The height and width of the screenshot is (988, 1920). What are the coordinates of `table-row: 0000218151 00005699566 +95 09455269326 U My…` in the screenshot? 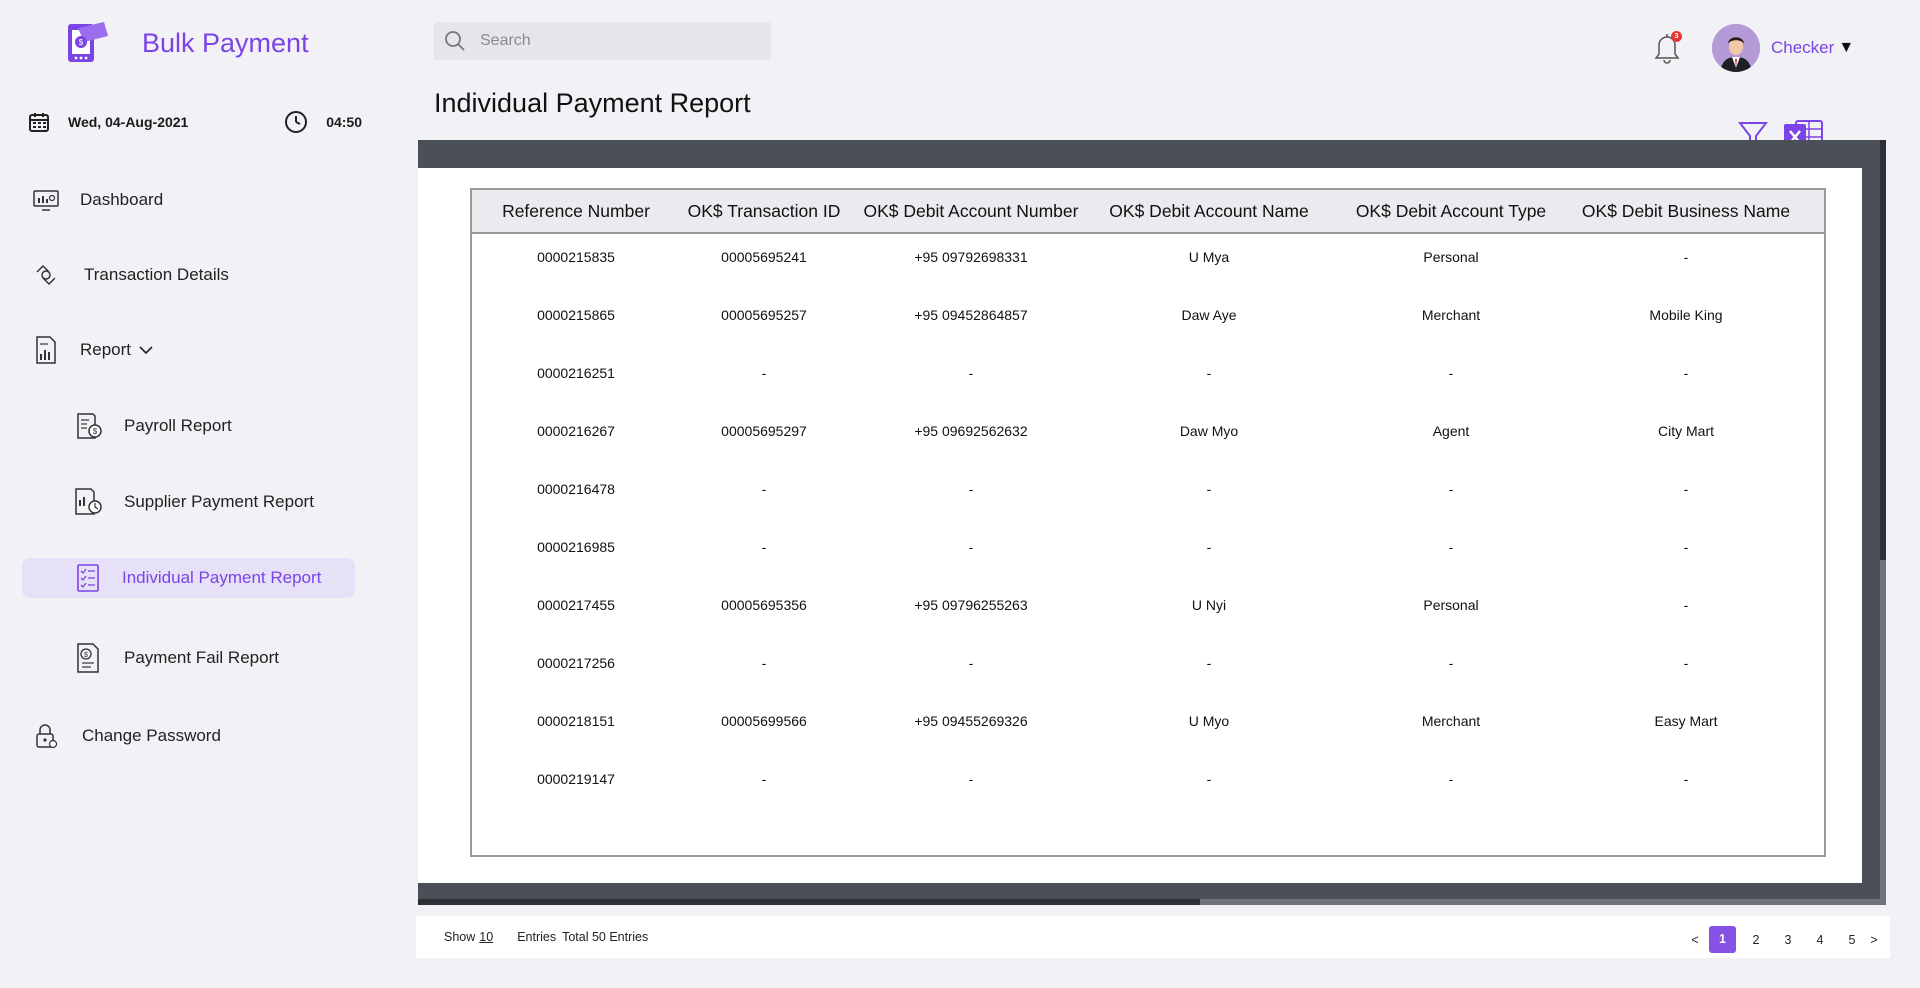 It's located at (1148, 721).